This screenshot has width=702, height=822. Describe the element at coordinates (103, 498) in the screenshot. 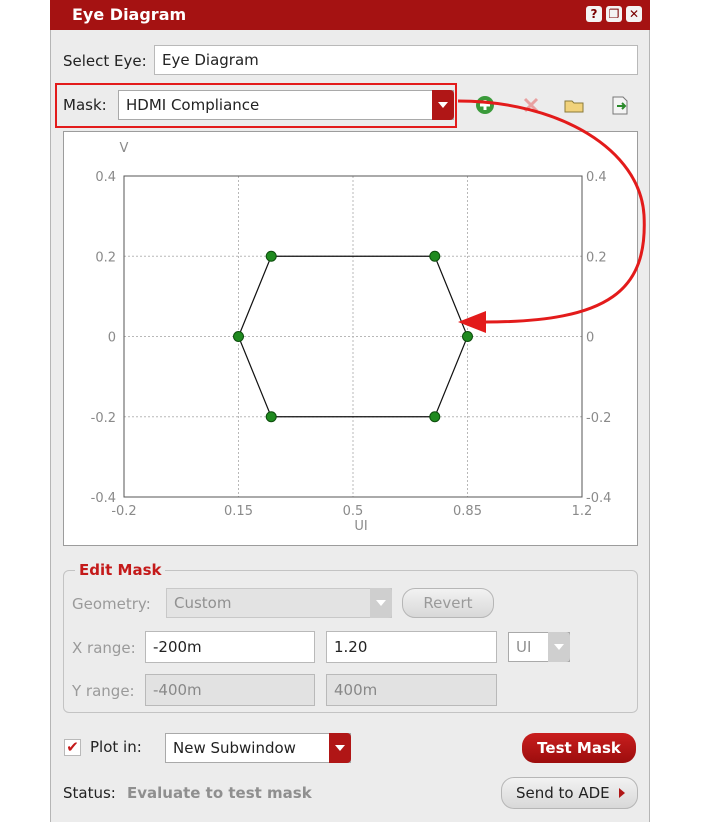

I see `y-tick-label-left: -0.4` at that location.